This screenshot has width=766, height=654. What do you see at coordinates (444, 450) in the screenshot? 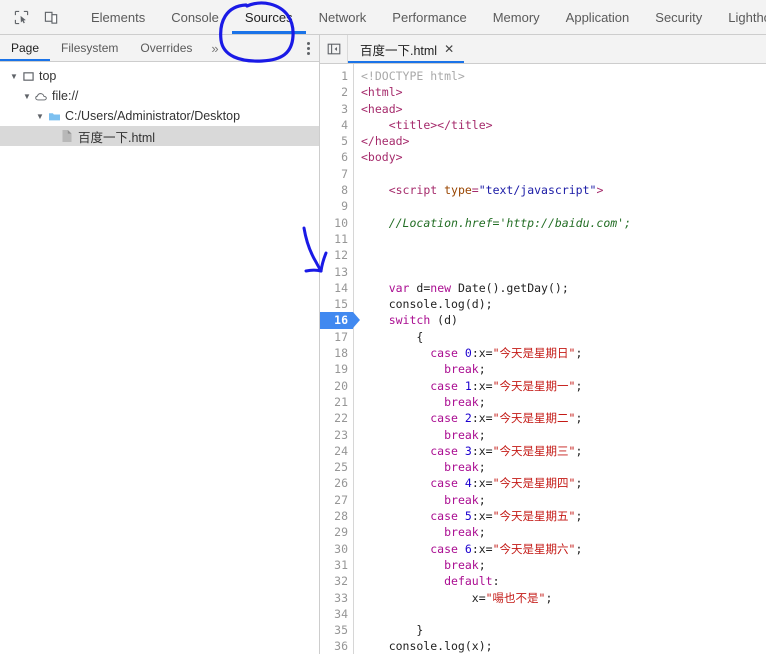
I see `code-token-kw: case` at bounding box center [444, 450].